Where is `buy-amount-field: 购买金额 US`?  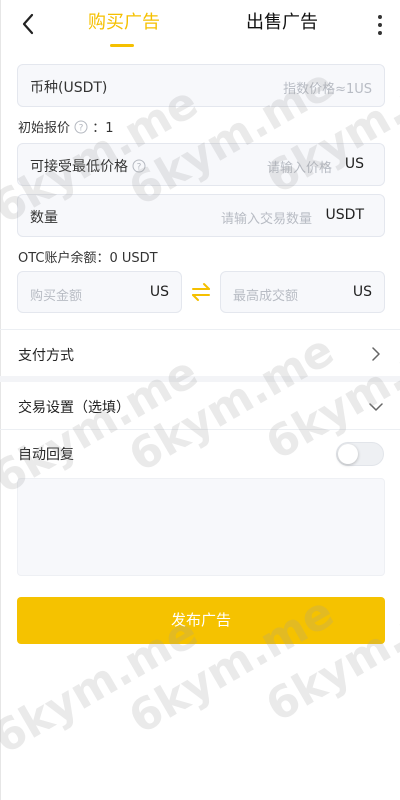 buy-amount-field: 购买金额 US is located at coordinates (99, 292).